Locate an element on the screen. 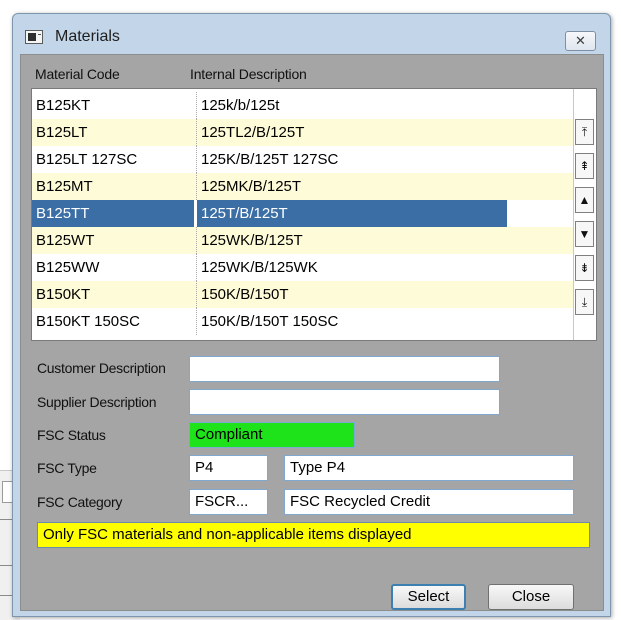  close-button: Close is located at coordinates (531, 597).